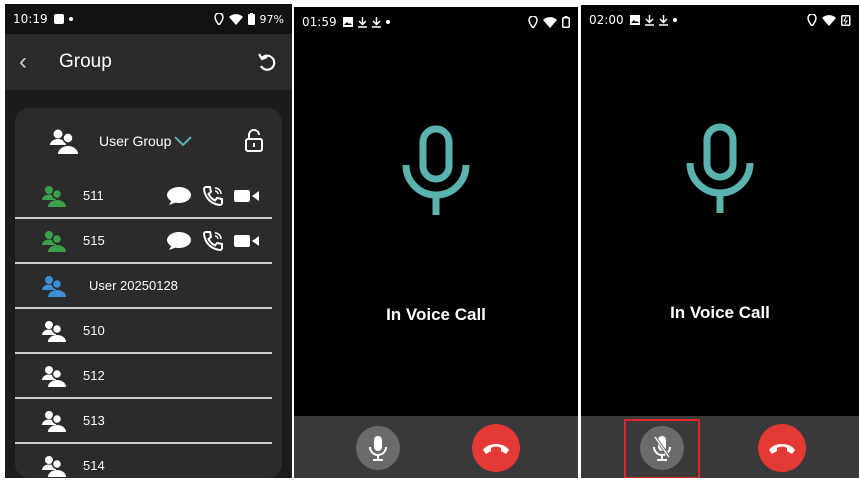 The width and height of the screenshot is (859, 482). What do you see at coordinates (143, 331) in the screenshot?
I see `member-row: 510` at bounding box center [143, 331].